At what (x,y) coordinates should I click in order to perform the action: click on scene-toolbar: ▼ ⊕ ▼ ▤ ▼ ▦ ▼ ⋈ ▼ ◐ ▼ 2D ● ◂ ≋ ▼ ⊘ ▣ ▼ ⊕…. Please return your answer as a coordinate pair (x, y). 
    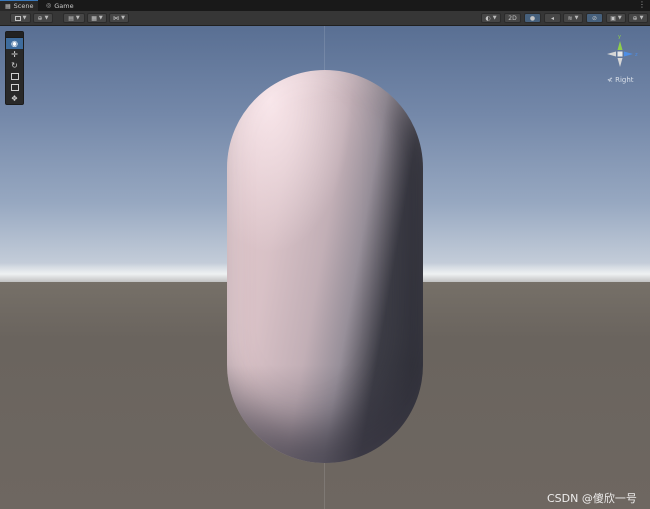
    Looking at the image, I should click on (325, 18).